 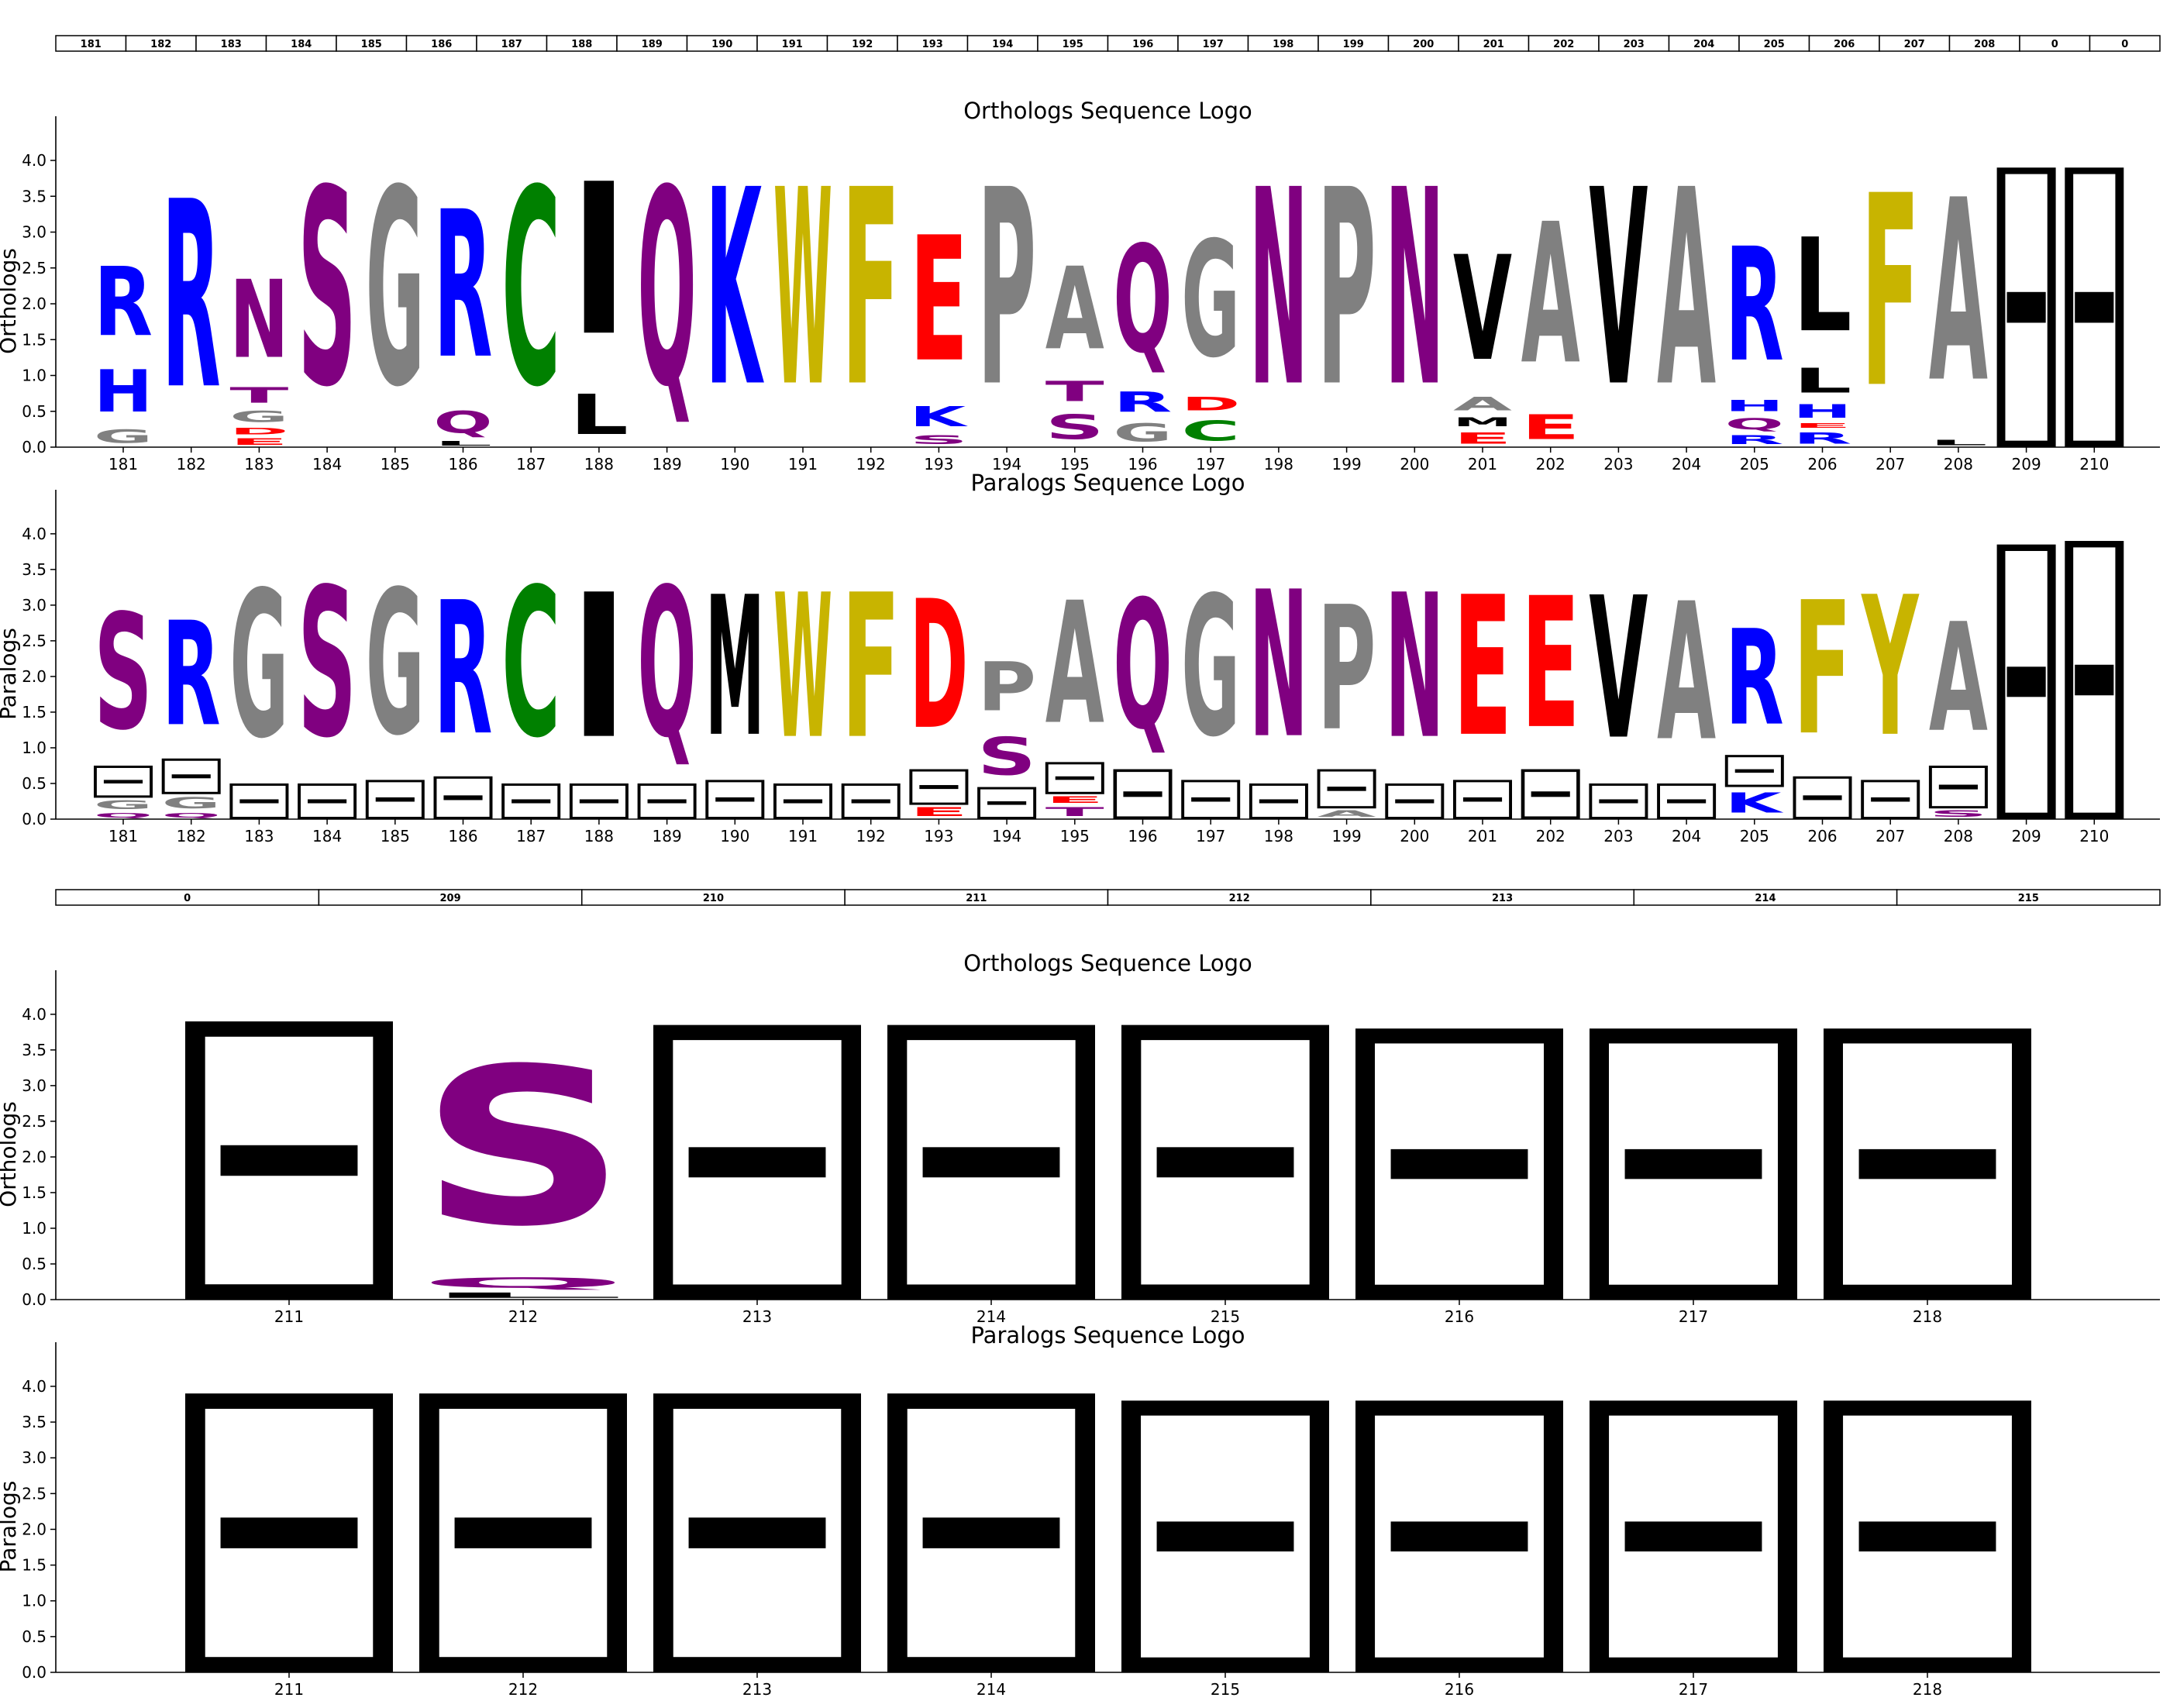 I want to click on logo-letter: C, so click(x=530, y=665).